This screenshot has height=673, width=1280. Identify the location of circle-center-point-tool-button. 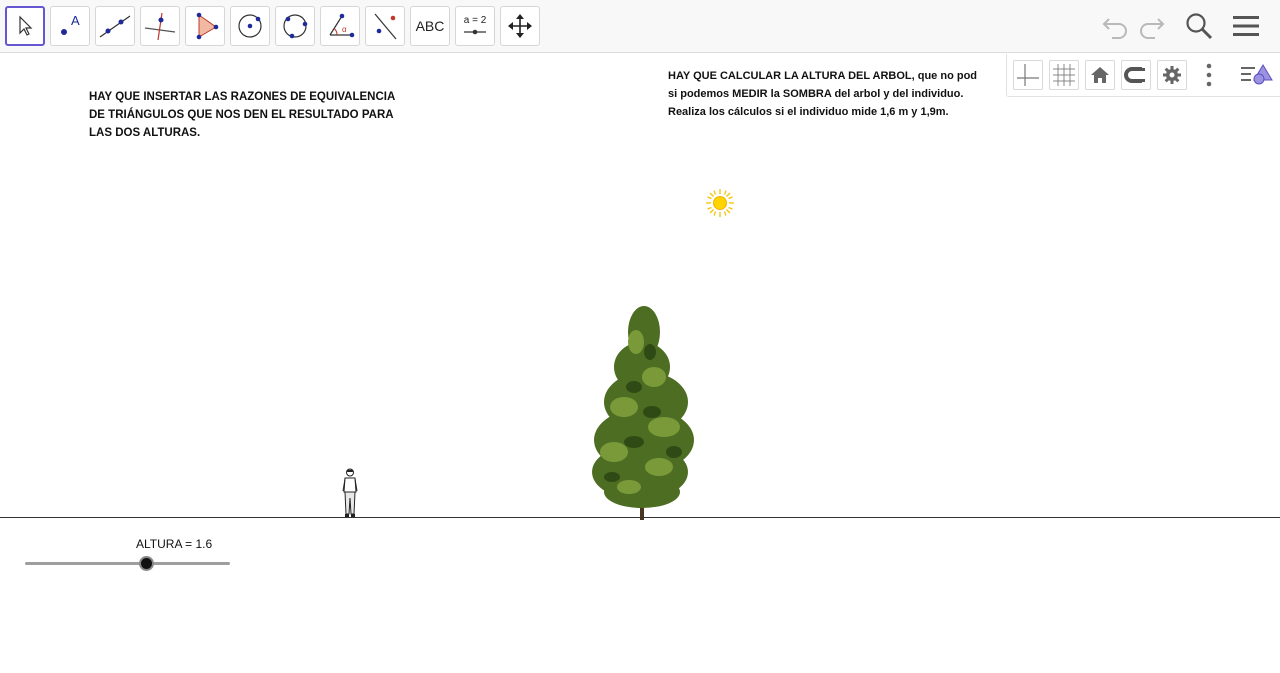
(250, 26).